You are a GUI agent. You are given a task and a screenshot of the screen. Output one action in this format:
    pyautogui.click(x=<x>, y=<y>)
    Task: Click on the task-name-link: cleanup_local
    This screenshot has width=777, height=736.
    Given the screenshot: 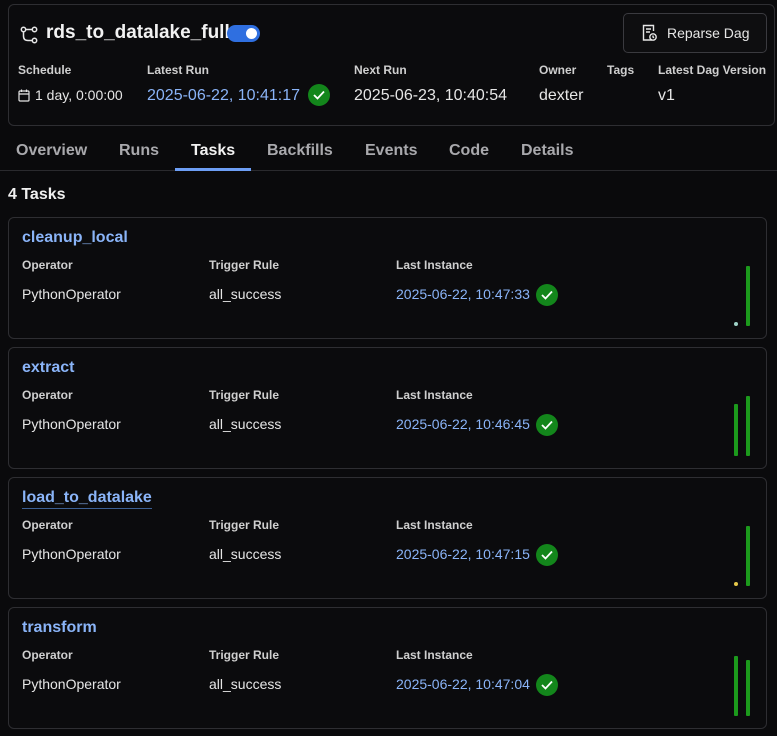 What is the action you would take?
    pyautogui.click(x=75, y=238)
    